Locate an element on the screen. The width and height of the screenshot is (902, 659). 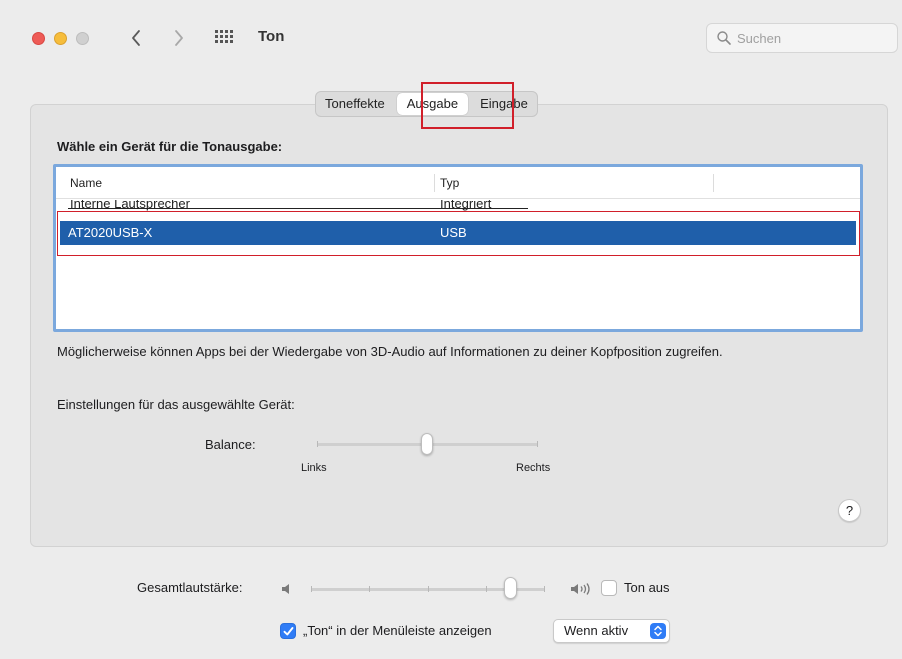
search-field: Suchen is located at coordinates (802, 38).